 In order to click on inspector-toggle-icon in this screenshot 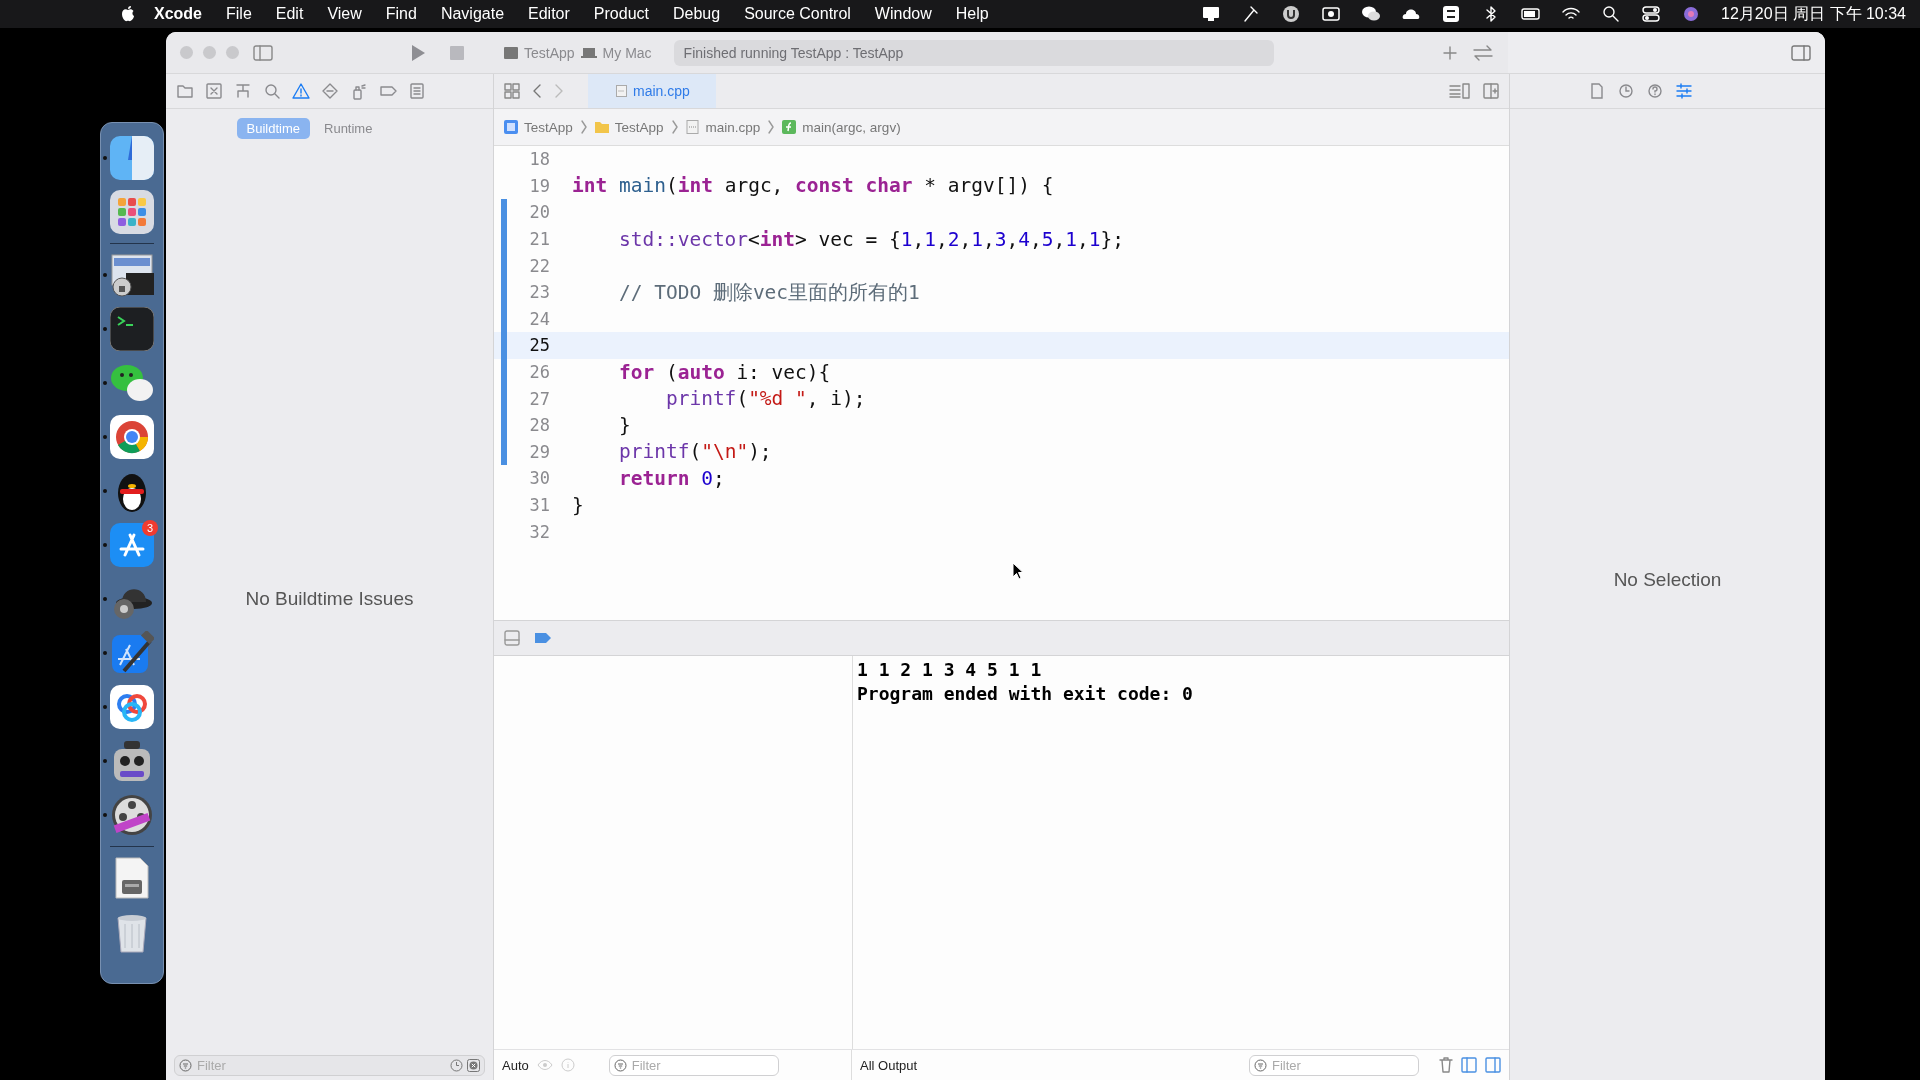, I will do `click(1801, 52)`.